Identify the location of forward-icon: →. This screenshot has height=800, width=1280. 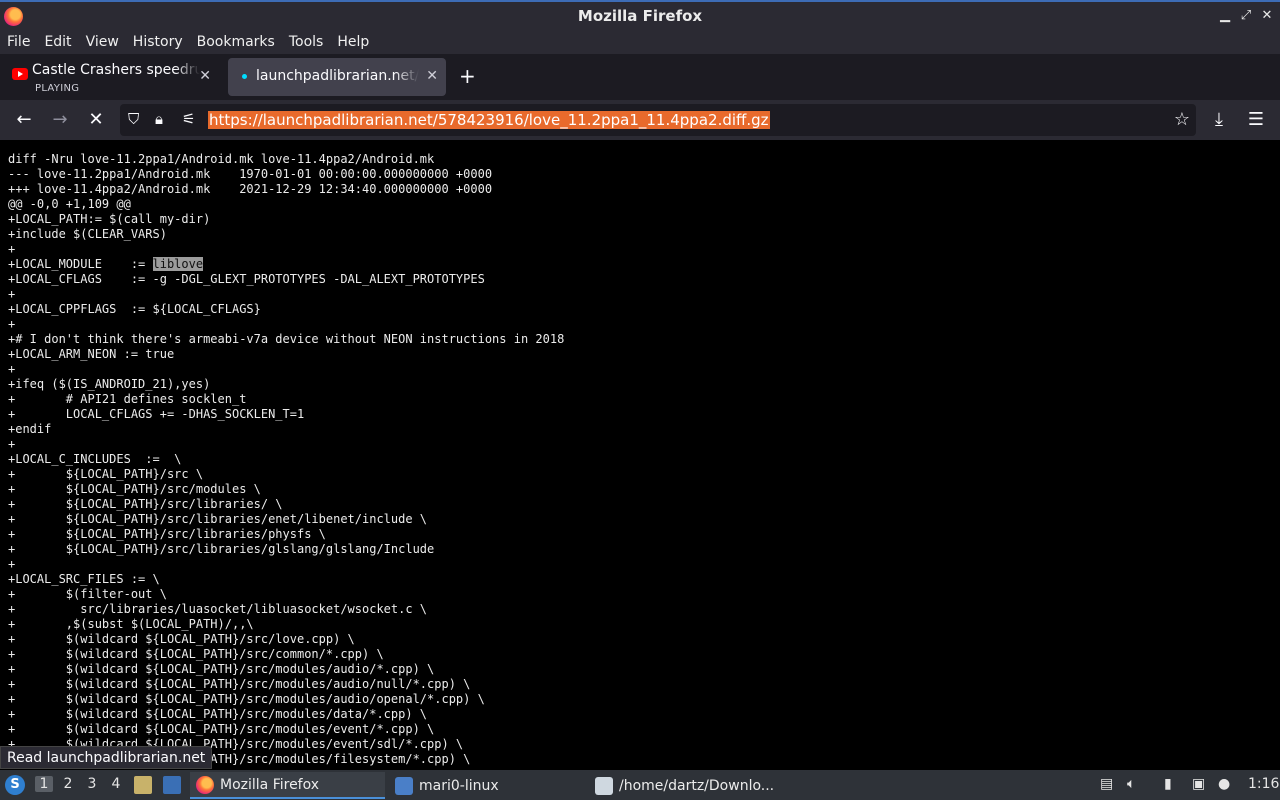
(60, 120).